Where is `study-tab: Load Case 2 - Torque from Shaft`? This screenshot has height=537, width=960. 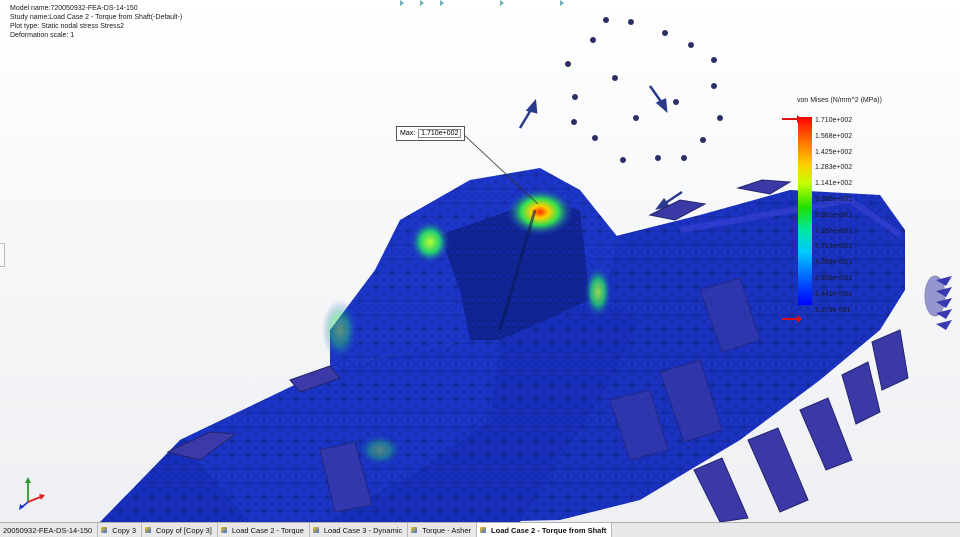
study-tab: Load Case 2 - Torque from Shaft is located at coordinates (545, 530).